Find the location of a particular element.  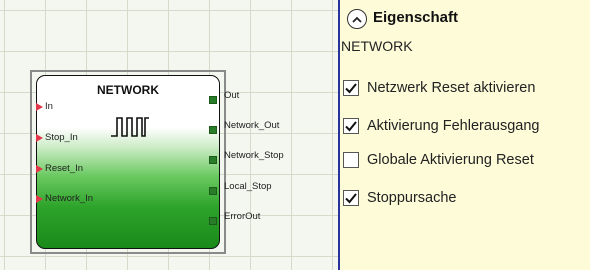

output-pin-out is located at coordinates (213, 100).